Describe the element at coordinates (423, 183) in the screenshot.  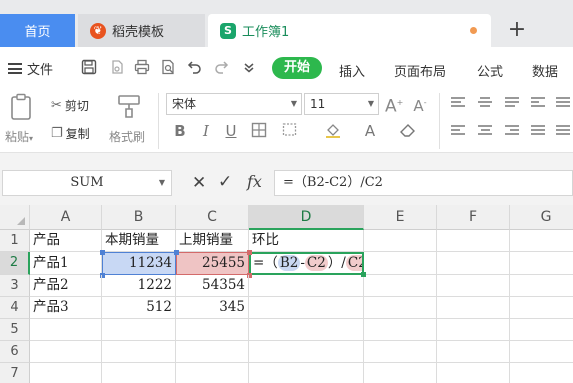
I see `formula-input: =（B2-C2）/C2` at that location.